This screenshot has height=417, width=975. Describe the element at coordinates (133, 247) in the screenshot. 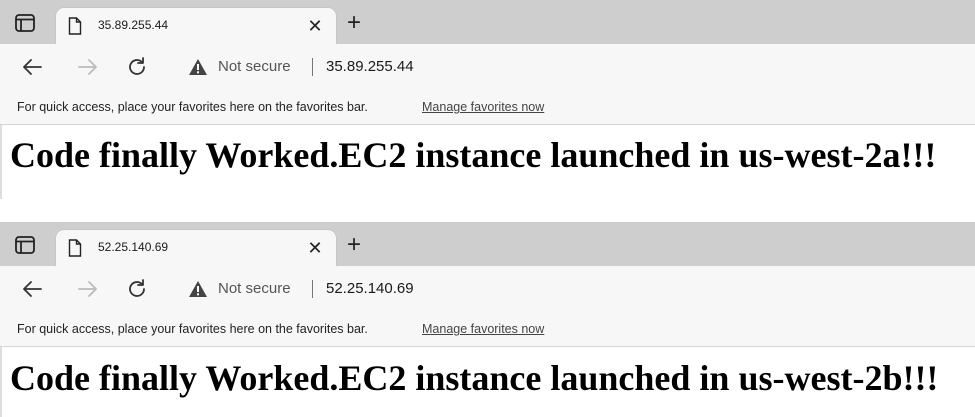

I see `tab-title: 52.25.140.69` at that location.